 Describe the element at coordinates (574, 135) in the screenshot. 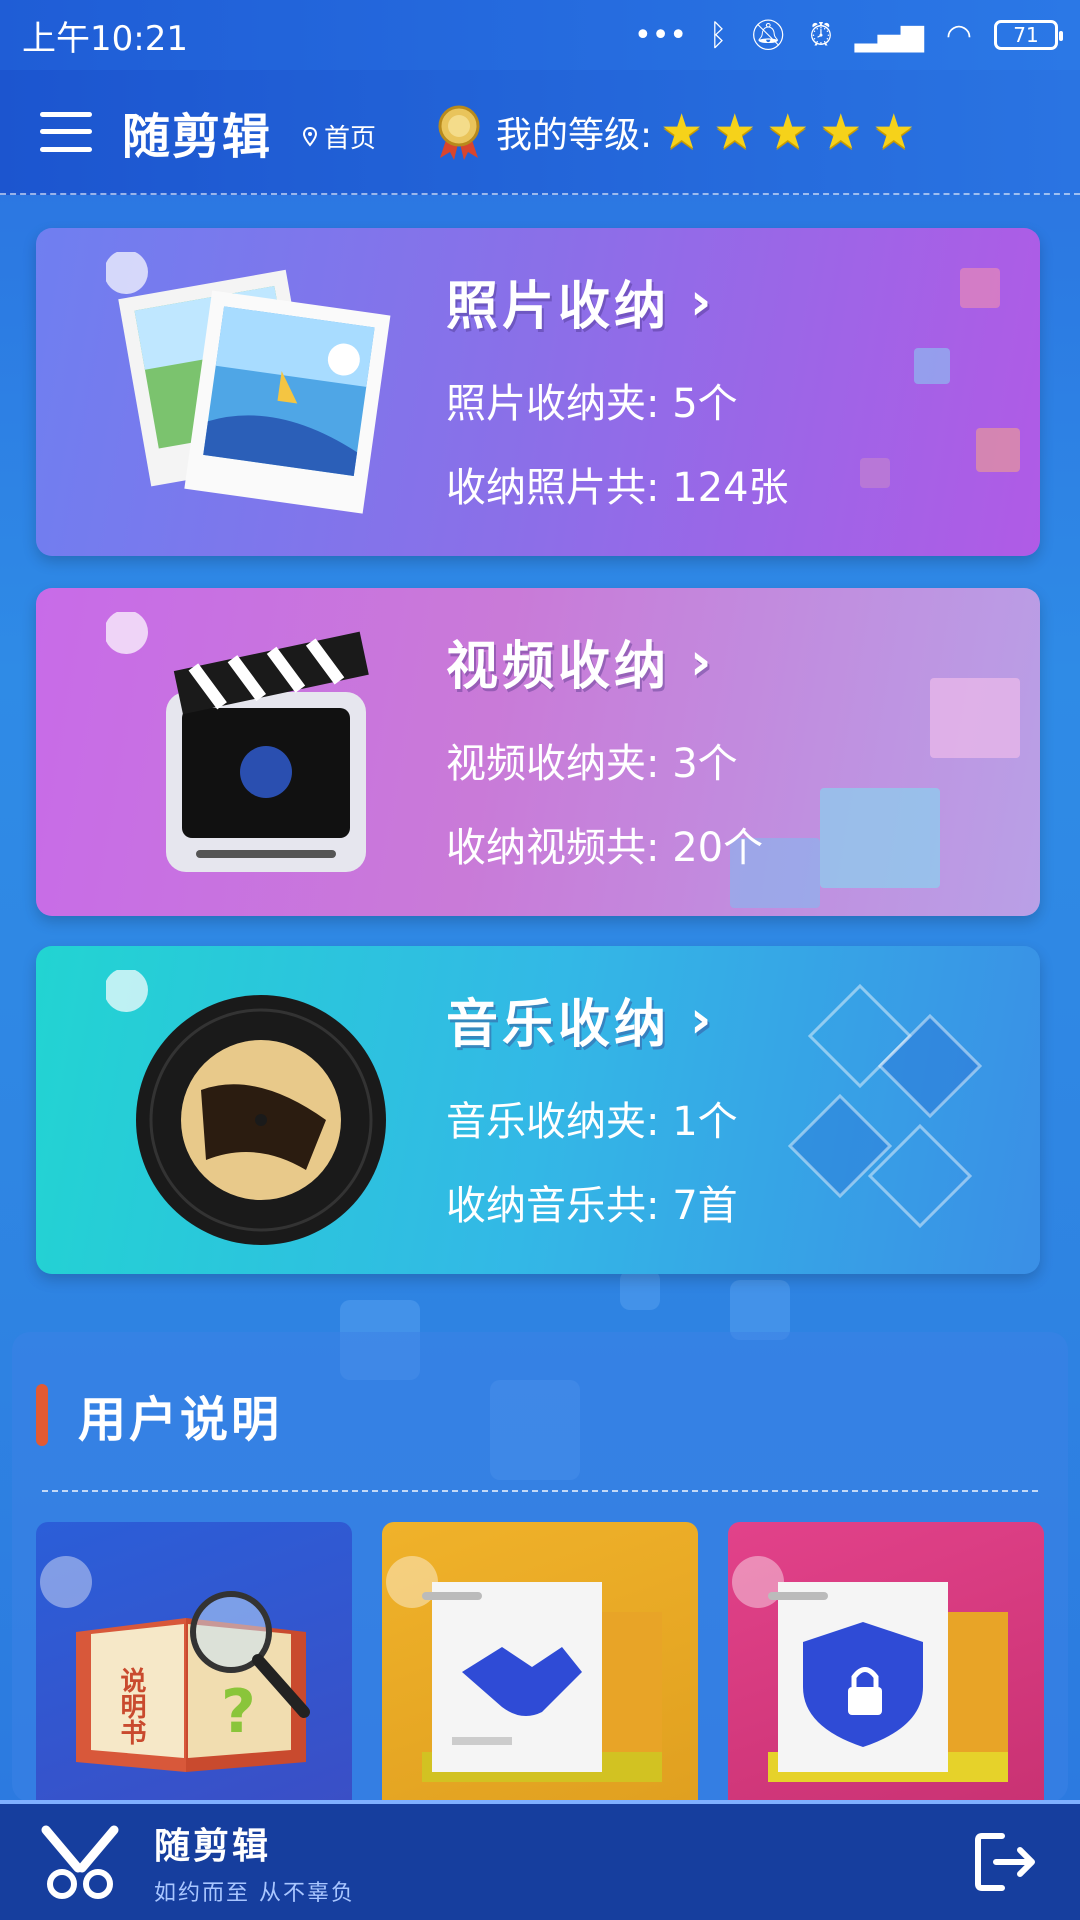

I see `level-label: 我的等级:` at that location.